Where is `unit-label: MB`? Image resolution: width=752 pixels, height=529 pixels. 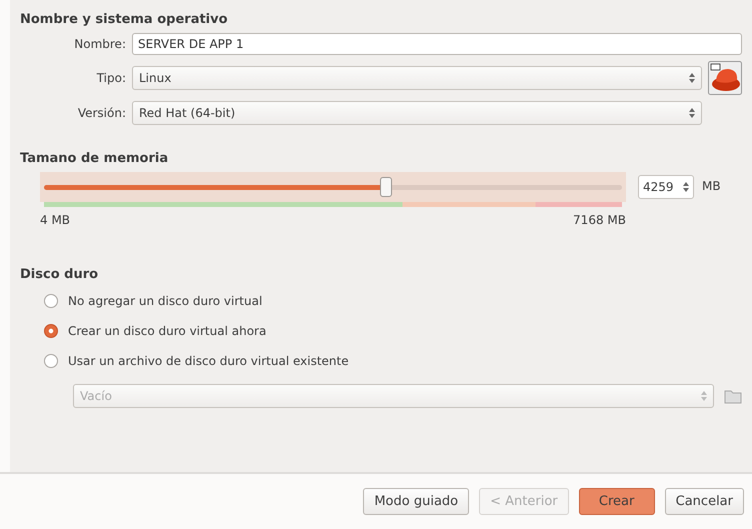
unit-label: MB is located at coordinates (711, 186).